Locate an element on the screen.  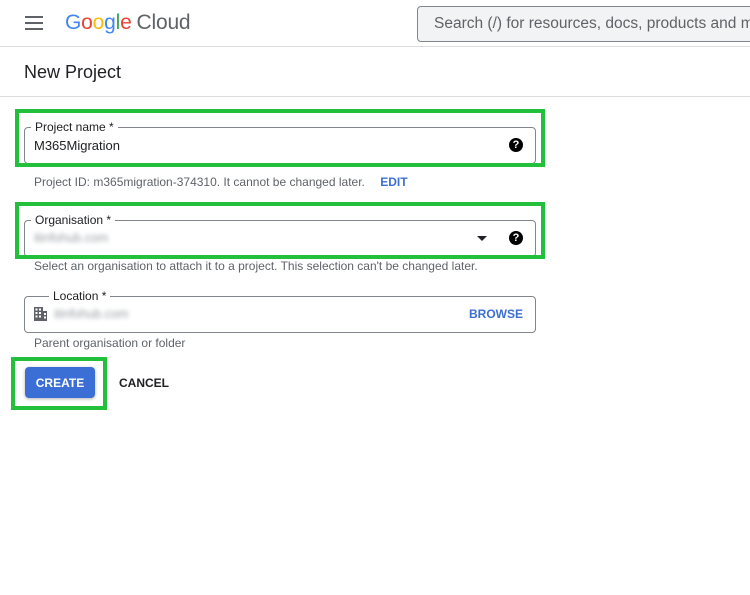
logo-letter: e is located at coordinates (126, 22).